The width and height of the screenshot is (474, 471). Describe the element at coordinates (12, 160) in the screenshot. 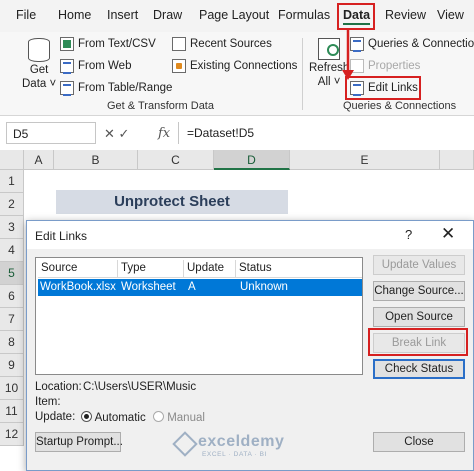

I see `select-all-corner` at that location.